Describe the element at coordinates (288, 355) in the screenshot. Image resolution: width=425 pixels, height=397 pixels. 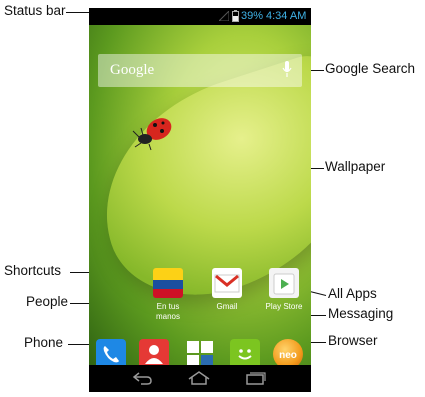
I see `svg-text: neo` at that location.